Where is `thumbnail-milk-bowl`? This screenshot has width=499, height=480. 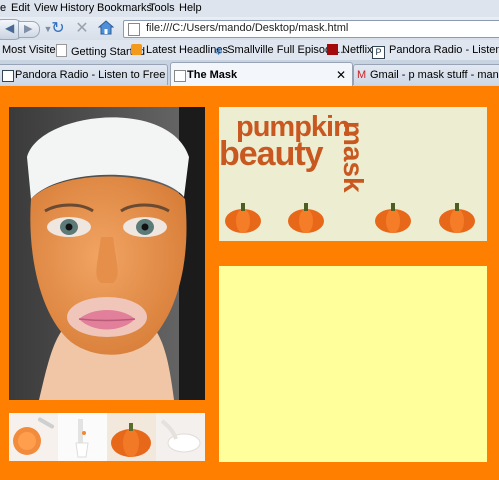
thumbnail-milk-bowl is located at coordinates (180, 437).